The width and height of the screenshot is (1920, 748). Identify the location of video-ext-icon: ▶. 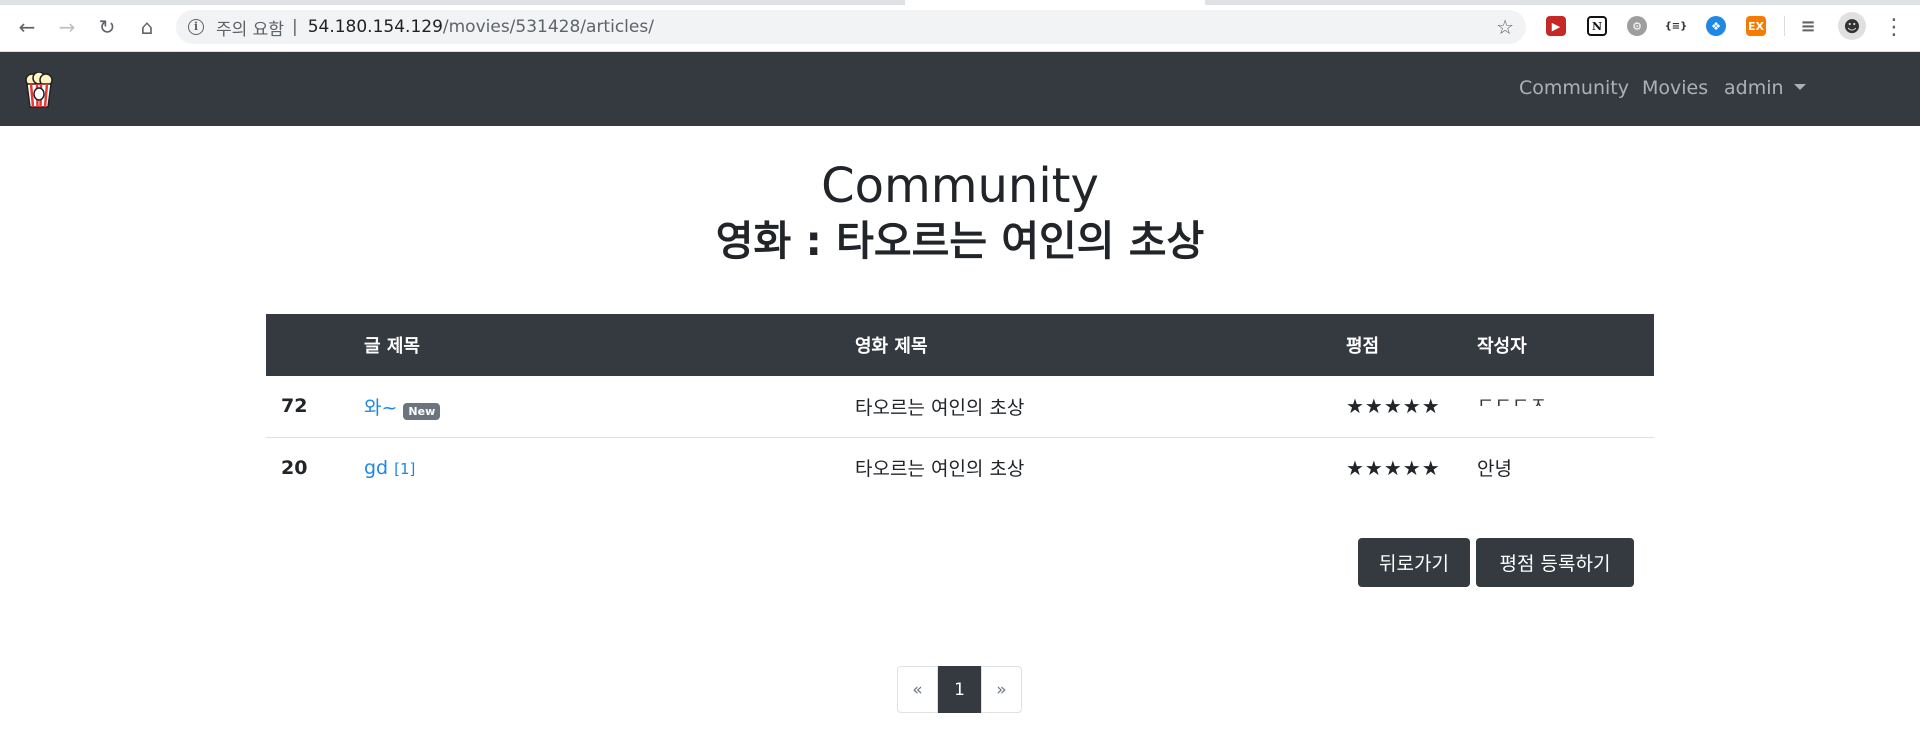
(1556, 26).